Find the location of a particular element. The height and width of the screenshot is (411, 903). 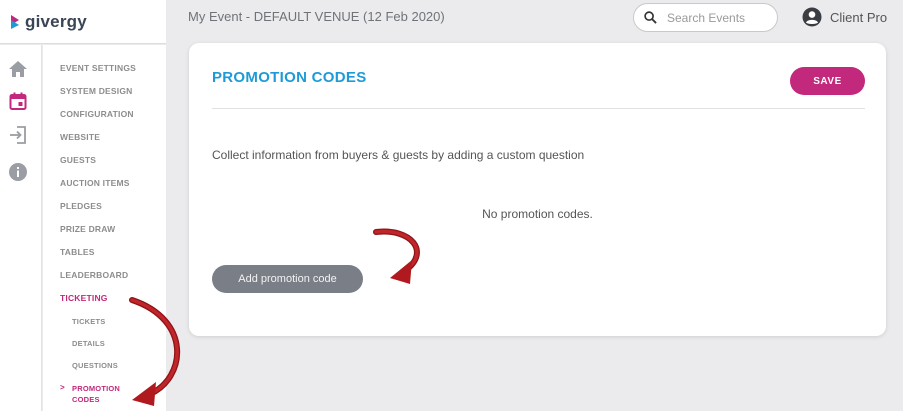

empty-state-message: No promotion codes. is located at coordinates (537, 214).